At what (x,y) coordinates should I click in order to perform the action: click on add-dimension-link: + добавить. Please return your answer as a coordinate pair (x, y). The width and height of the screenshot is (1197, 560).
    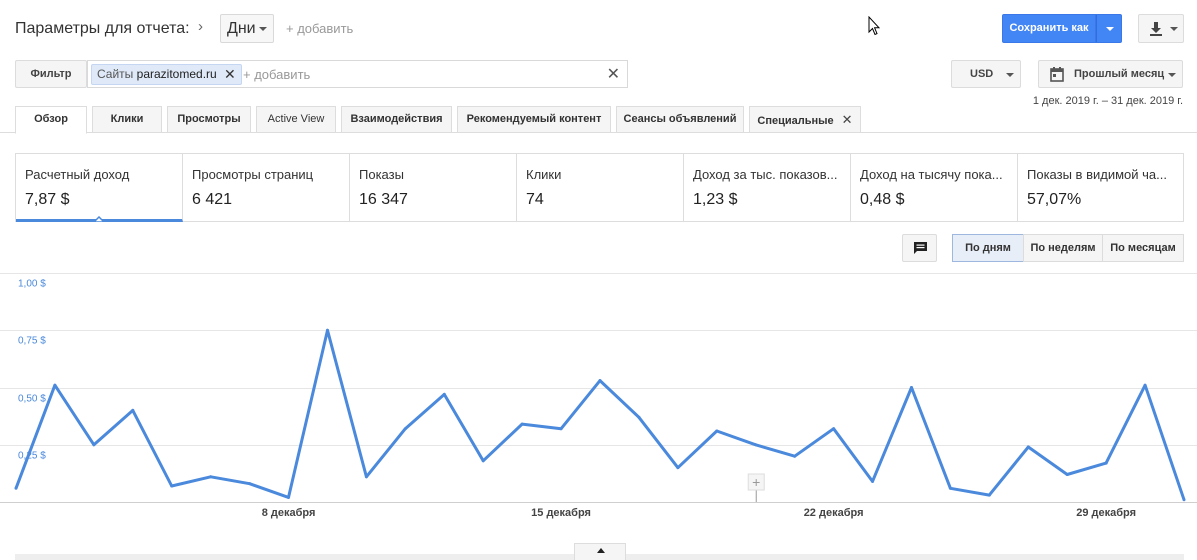
    Looking at the image, I should click on (319, 28).